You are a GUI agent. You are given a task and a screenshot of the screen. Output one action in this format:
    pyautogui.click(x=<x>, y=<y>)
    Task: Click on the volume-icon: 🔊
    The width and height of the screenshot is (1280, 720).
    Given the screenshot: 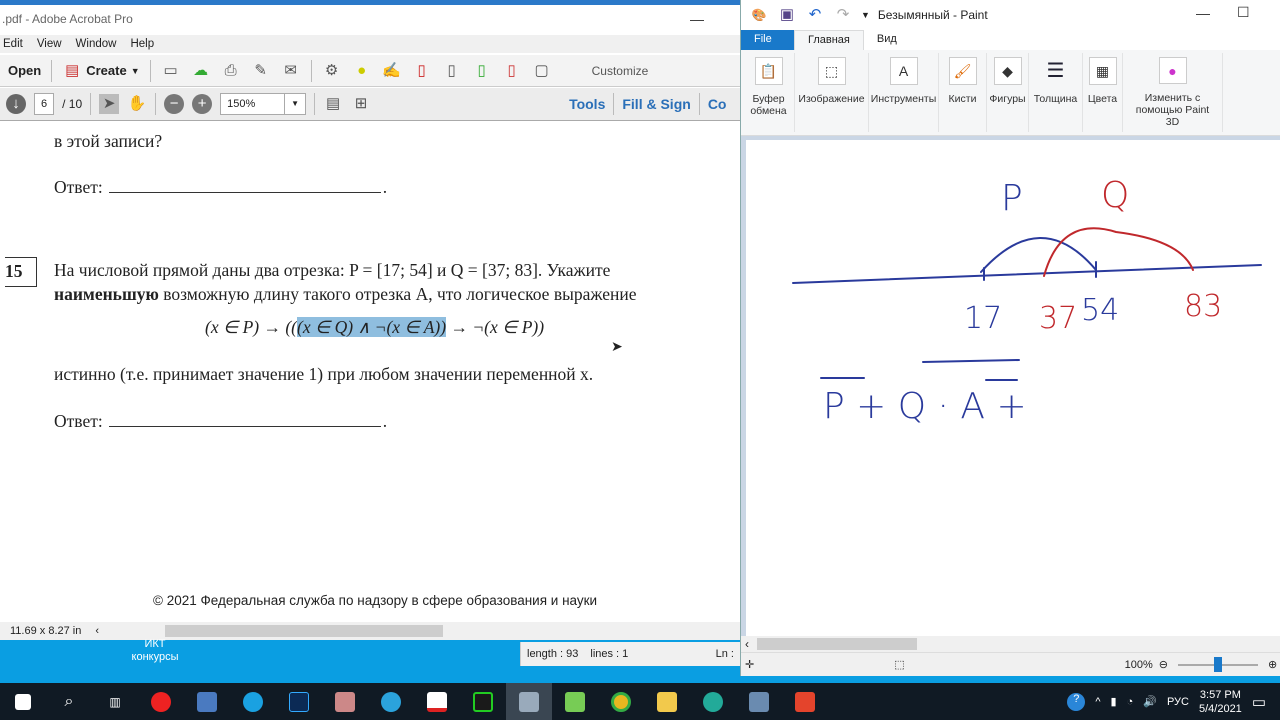 What is the action you would take?
    pyautogui.click(x=1150, y=701)
    